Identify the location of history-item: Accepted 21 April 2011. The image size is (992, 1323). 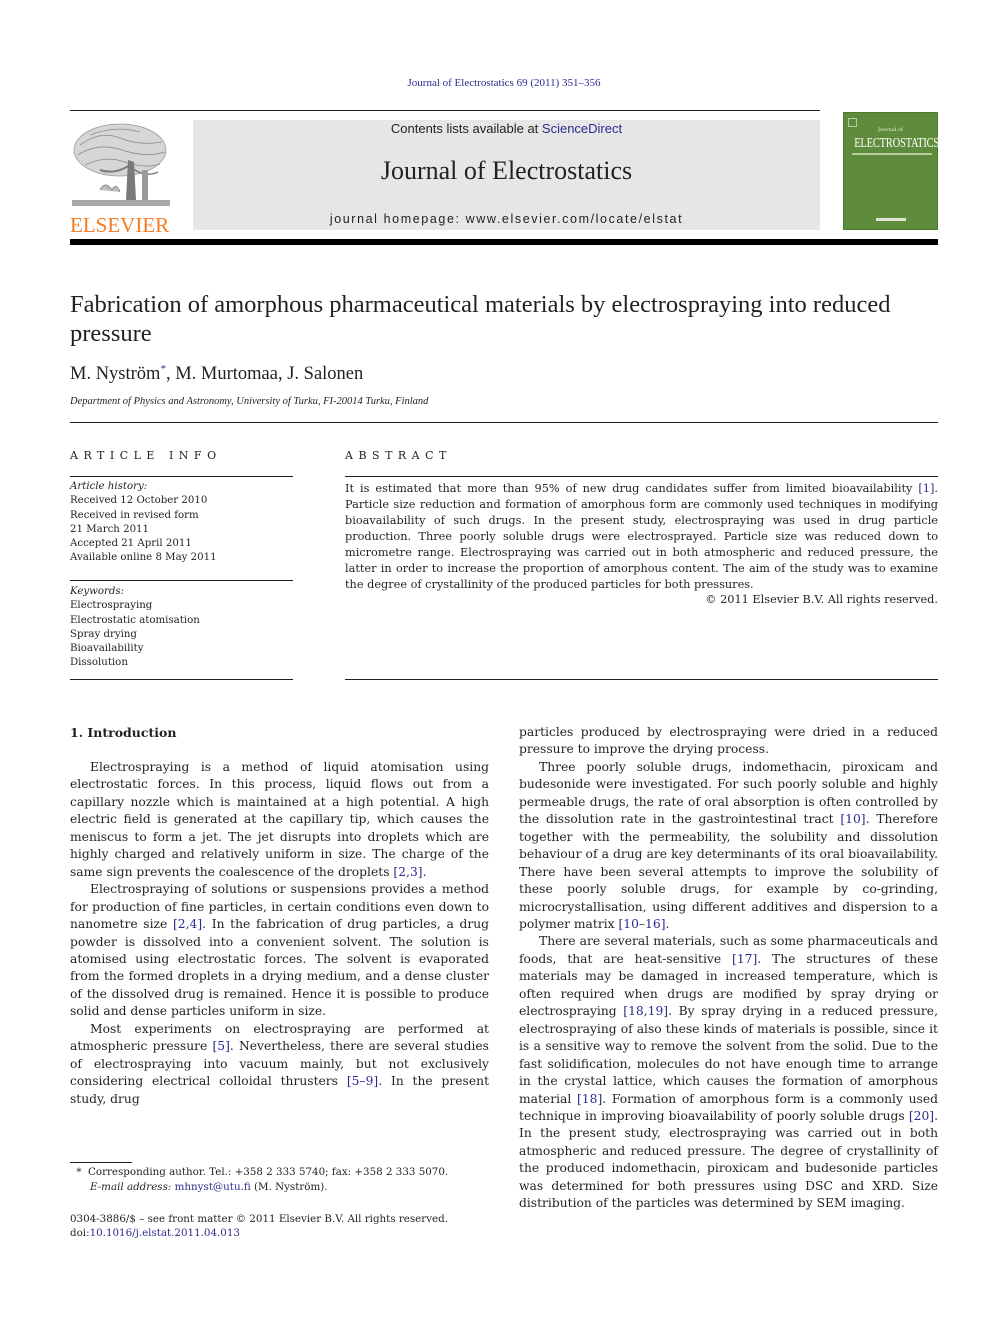
(131, 544).